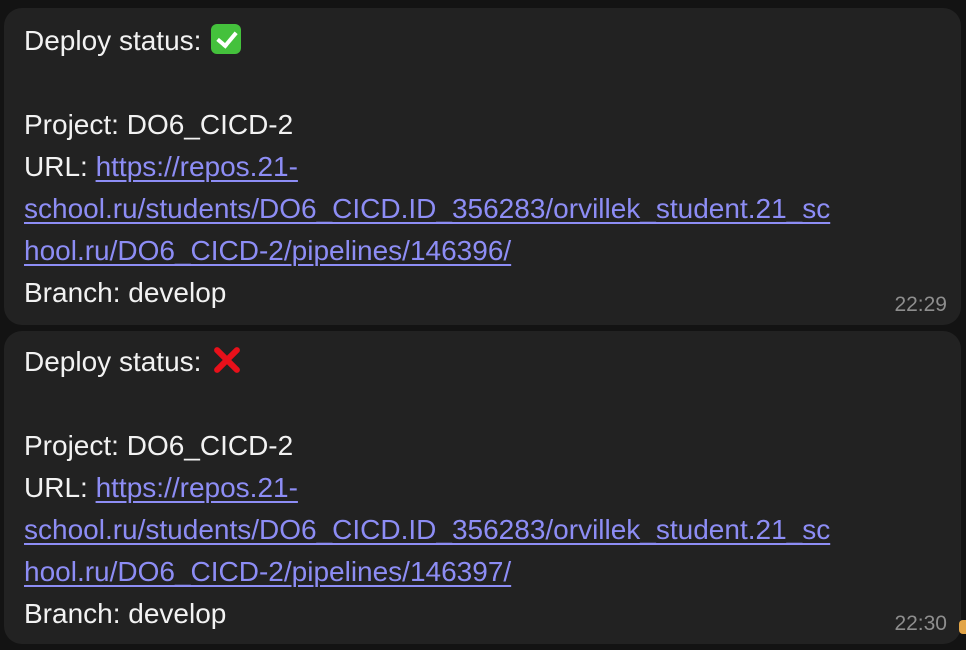  I want to click on url-continuation: hool.ru/DO6_CICD-2/pipelines/146396/, so click(267, 251).